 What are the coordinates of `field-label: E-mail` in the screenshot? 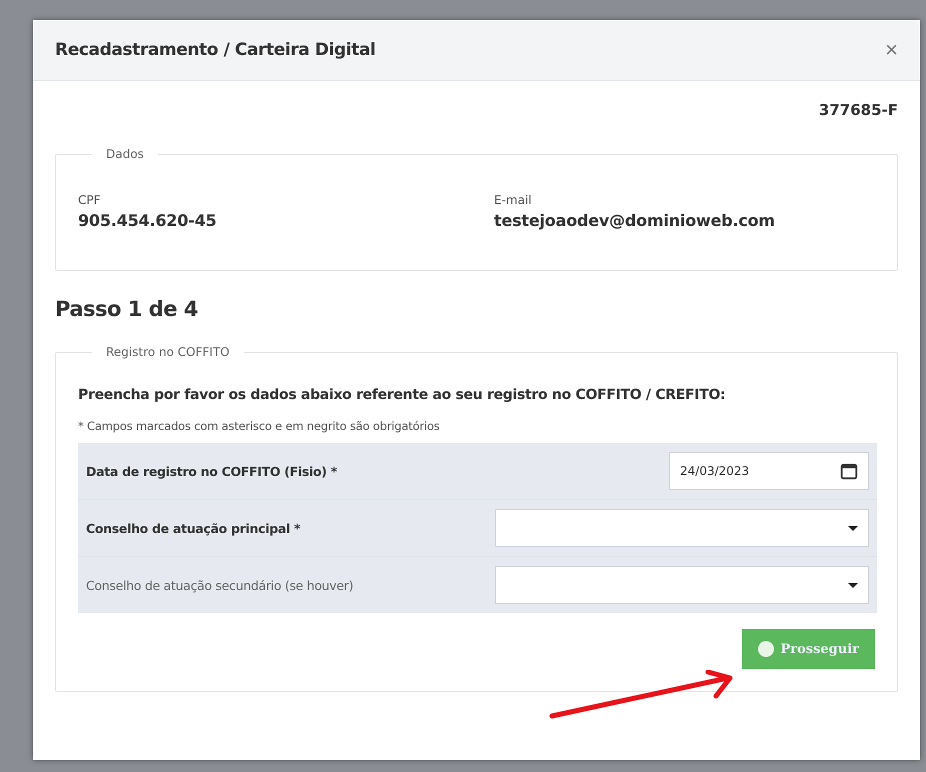 It's located at (513, 200).